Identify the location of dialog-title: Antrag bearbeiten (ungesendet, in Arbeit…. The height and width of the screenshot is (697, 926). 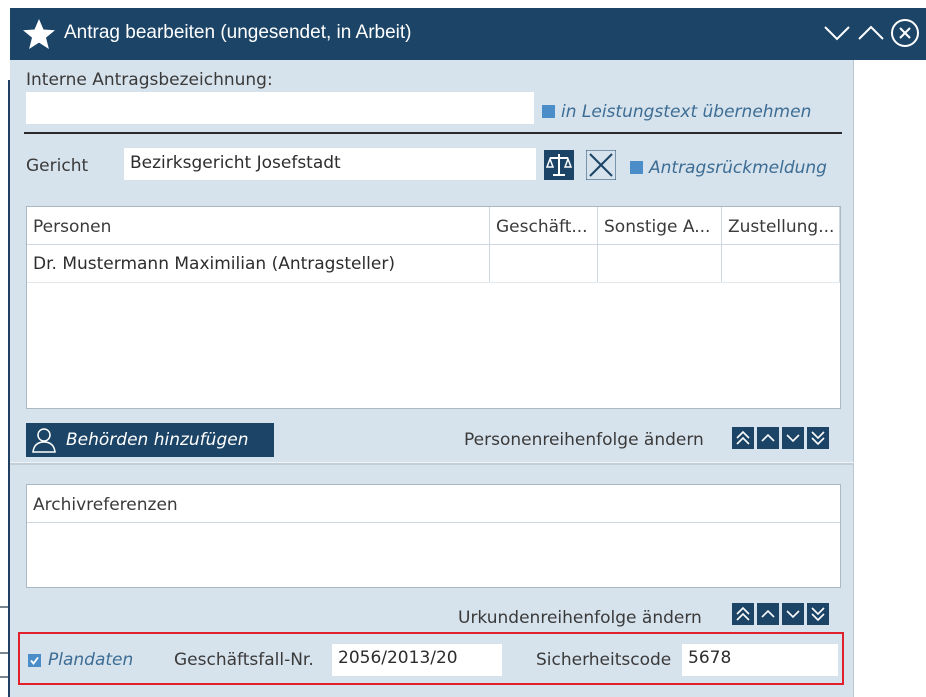
(238, 32).